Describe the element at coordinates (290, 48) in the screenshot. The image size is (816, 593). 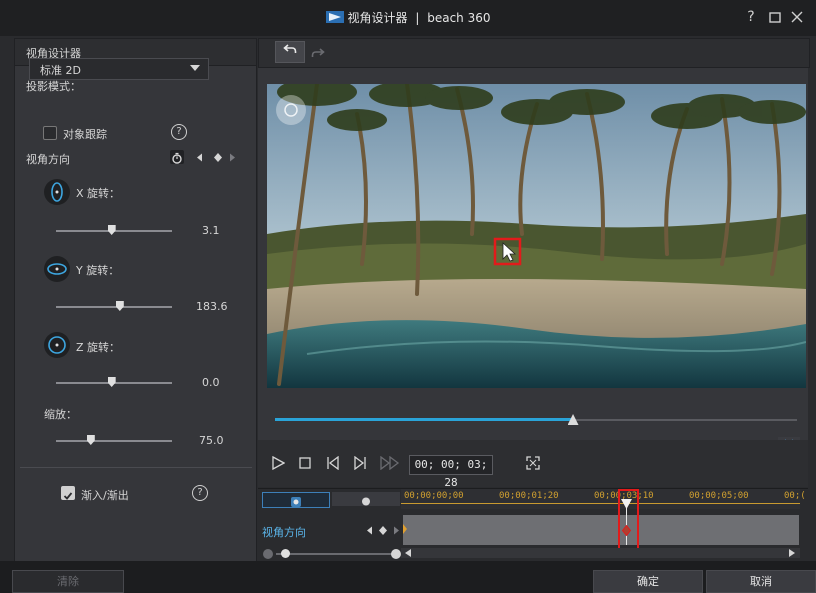
I see `undo-icon` at that location.